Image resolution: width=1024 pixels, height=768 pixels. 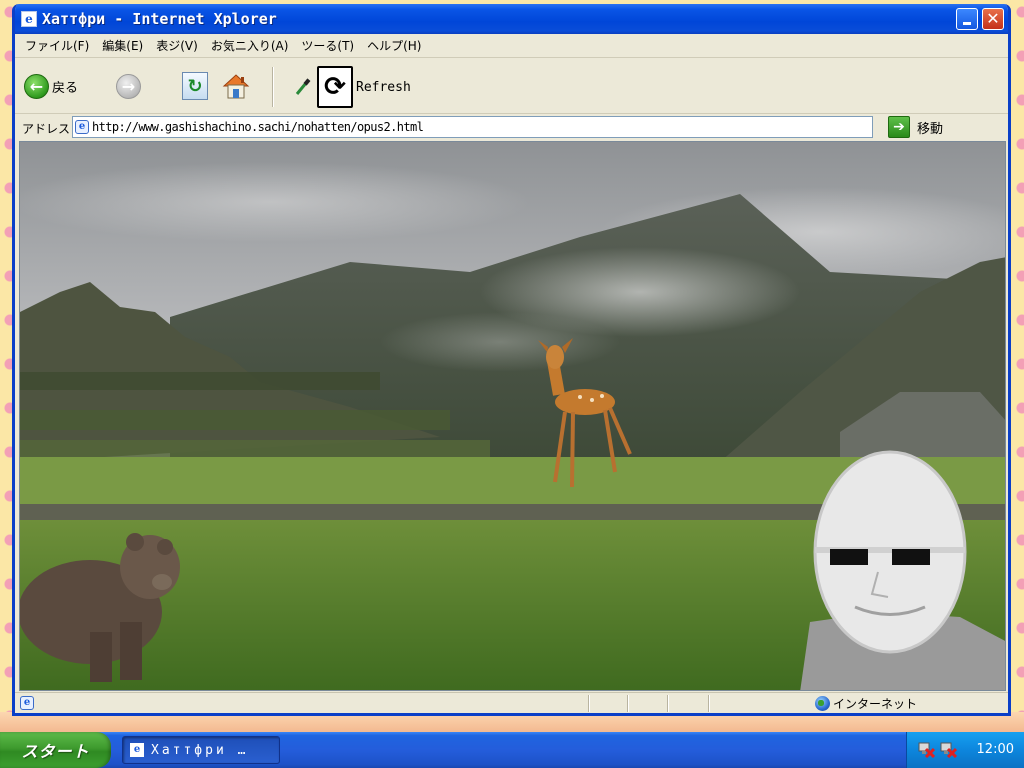 I want to click on page-status-icon: e, so click(x=27, y=703).